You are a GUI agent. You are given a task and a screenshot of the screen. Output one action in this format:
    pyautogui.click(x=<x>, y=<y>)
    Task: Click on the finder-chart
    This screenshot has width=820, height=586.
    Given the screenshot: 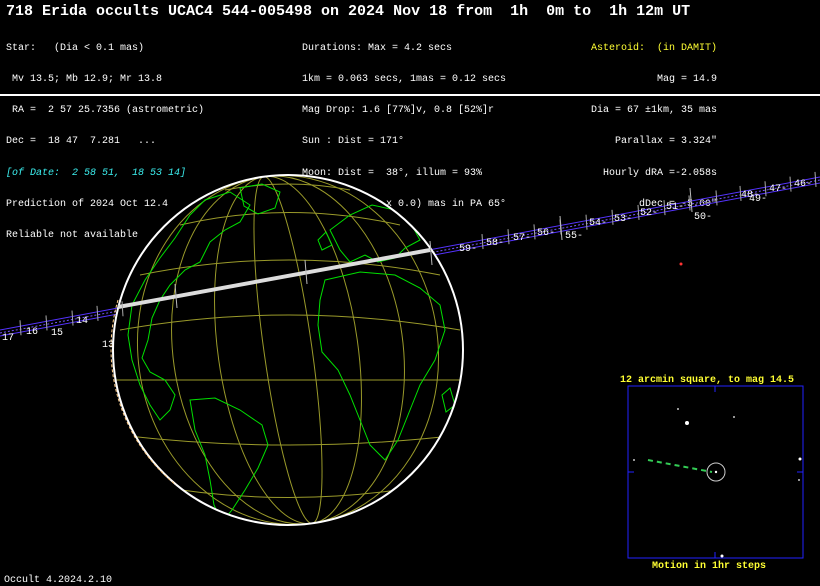 What is the action you would take?
    pyautogui.click(x=715, y=472)
    